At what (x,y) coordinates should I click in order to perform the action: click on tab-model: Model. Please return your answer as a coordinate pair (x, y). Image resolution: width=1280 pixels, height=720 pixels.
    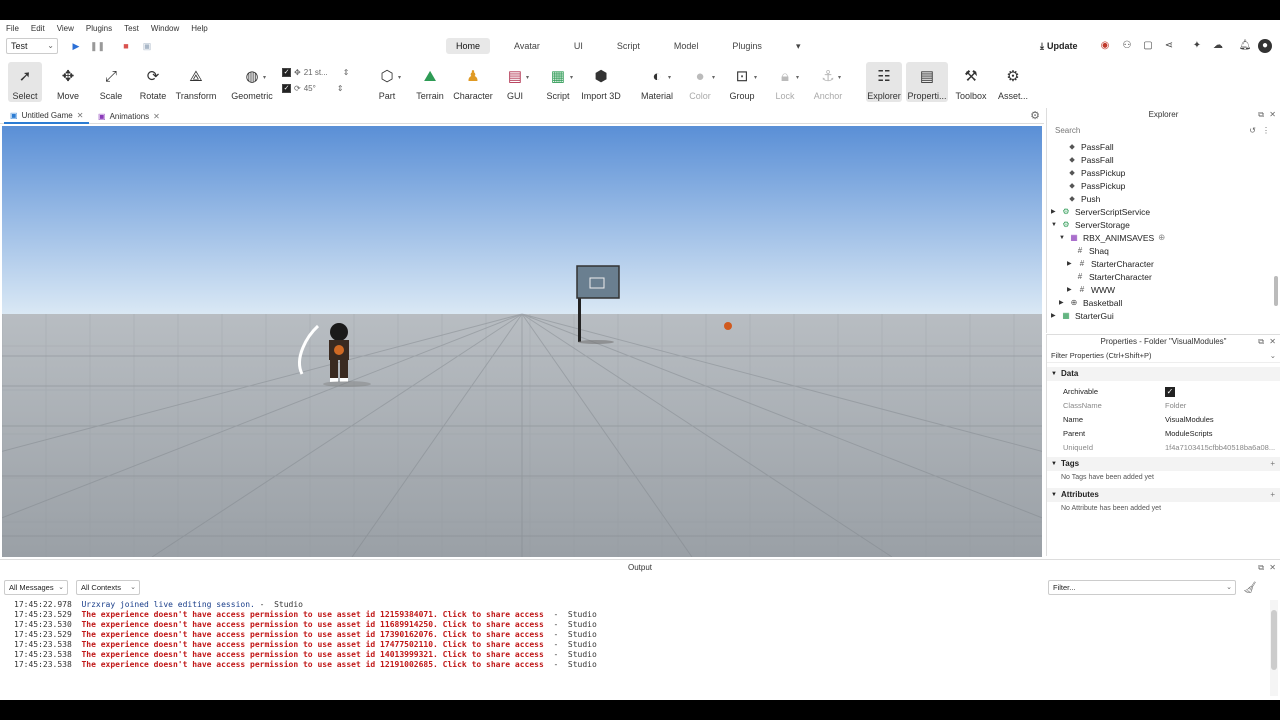
    Looking at the image, I should click on (686, 46).